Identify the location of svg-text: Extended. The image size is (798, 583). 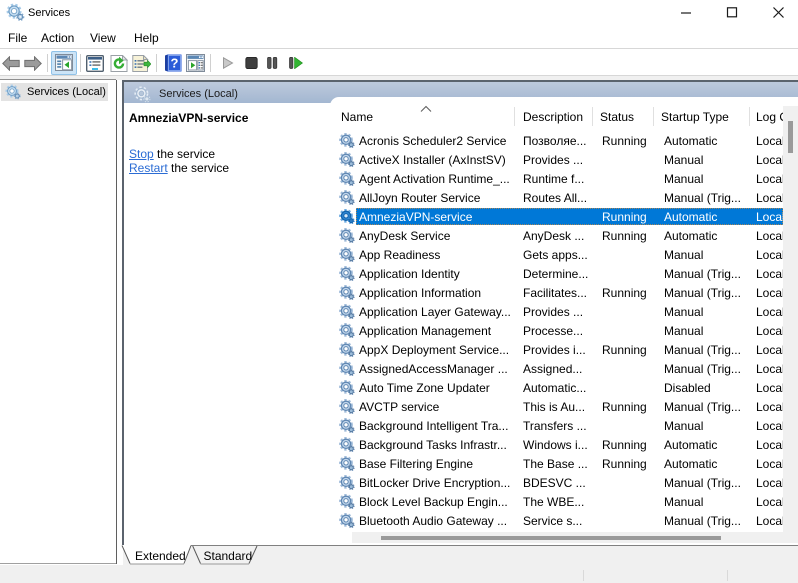
(160, 556).